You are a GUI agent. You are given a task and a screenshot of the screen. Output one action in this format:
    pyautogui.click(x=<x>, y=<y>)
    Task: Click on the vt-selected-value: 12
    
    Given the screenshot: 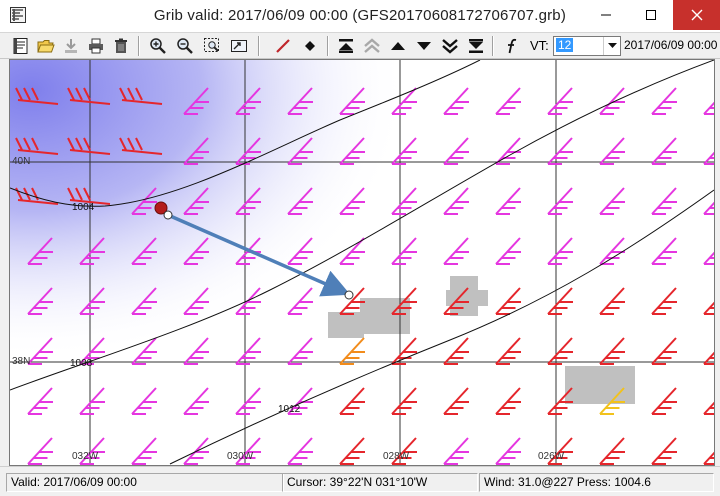 What is the action you would take?
    pyautogui.click(x=565, y=45)
    